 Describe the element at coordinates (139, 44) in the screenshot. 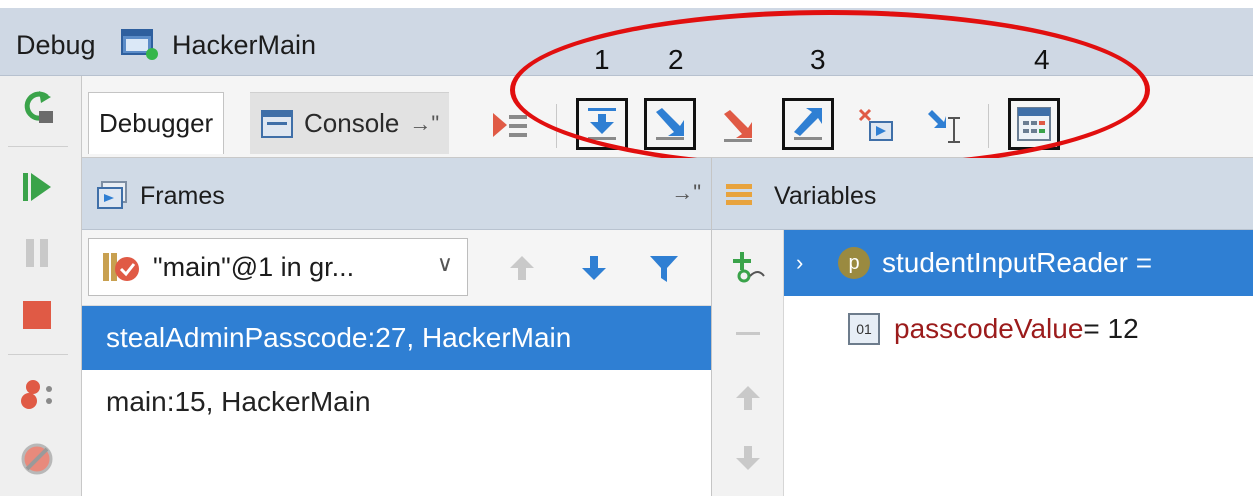

I see `application-window-icon` at that location.